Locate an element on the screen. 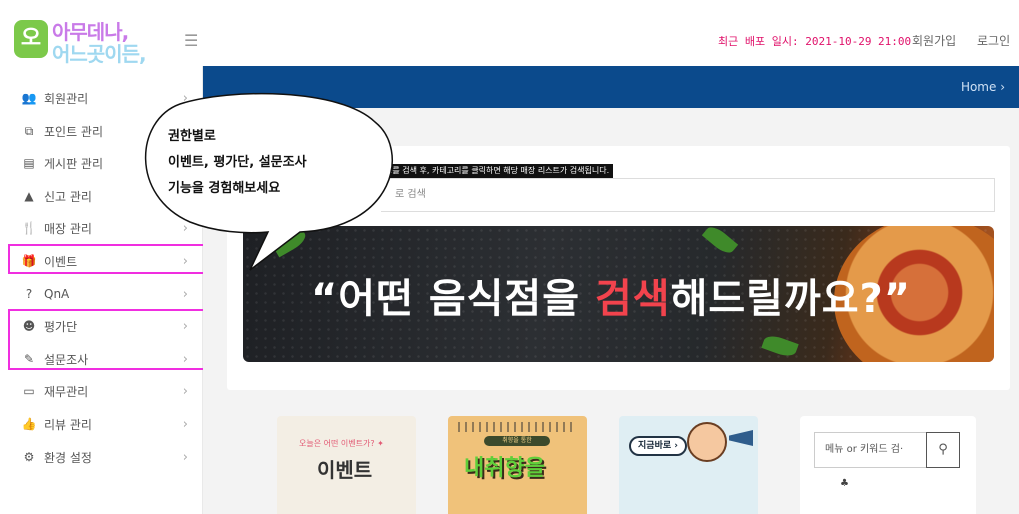 This screenshot has width=1019, height=514. card-icon: ▭ is located at coordinates (29, 391).